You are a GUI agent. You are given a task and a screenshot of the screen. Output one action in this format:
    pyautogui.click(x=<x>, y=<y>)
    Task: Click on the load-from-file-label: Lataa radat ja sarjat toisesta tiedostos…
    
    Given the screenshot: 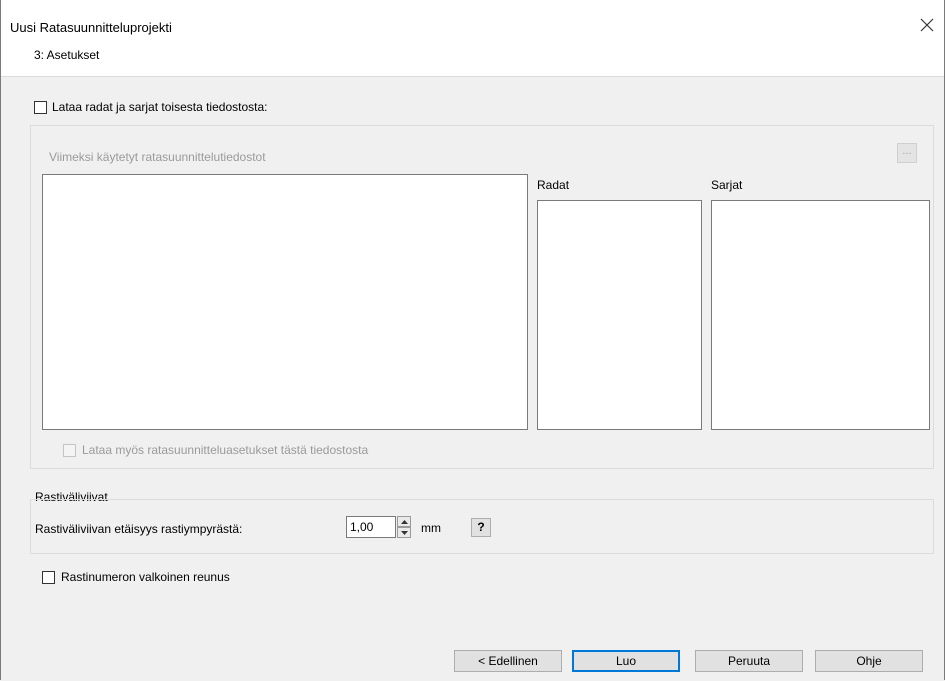 What is the action you would take?
    pyautogui.click(x=159, y=107)
    